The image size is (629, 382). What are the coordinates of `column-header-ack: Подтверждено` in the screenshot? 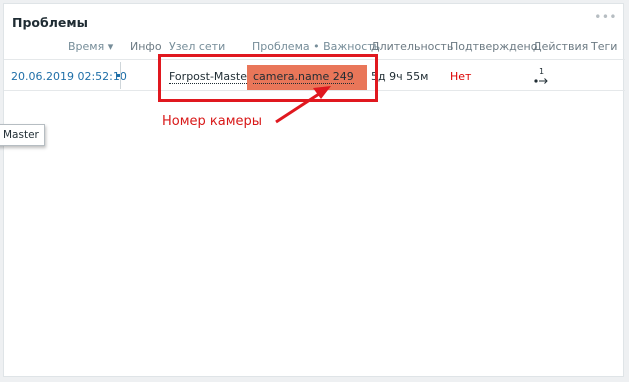 It's located at (494, 46).